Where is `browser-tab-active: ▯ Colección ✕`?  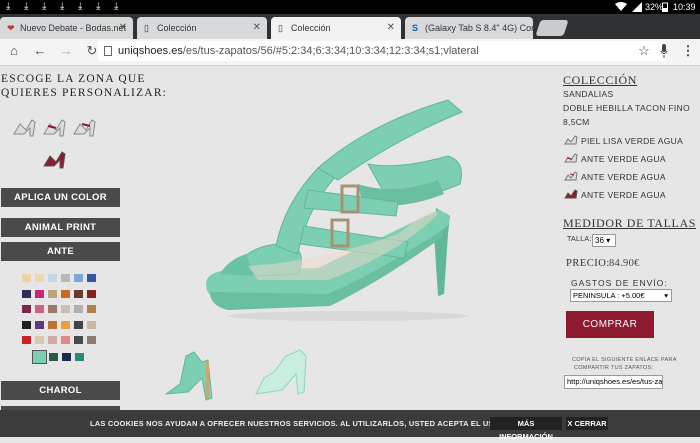
browser-tab-active: ▯ Colección ✕ is located at coordinates (336, 28).